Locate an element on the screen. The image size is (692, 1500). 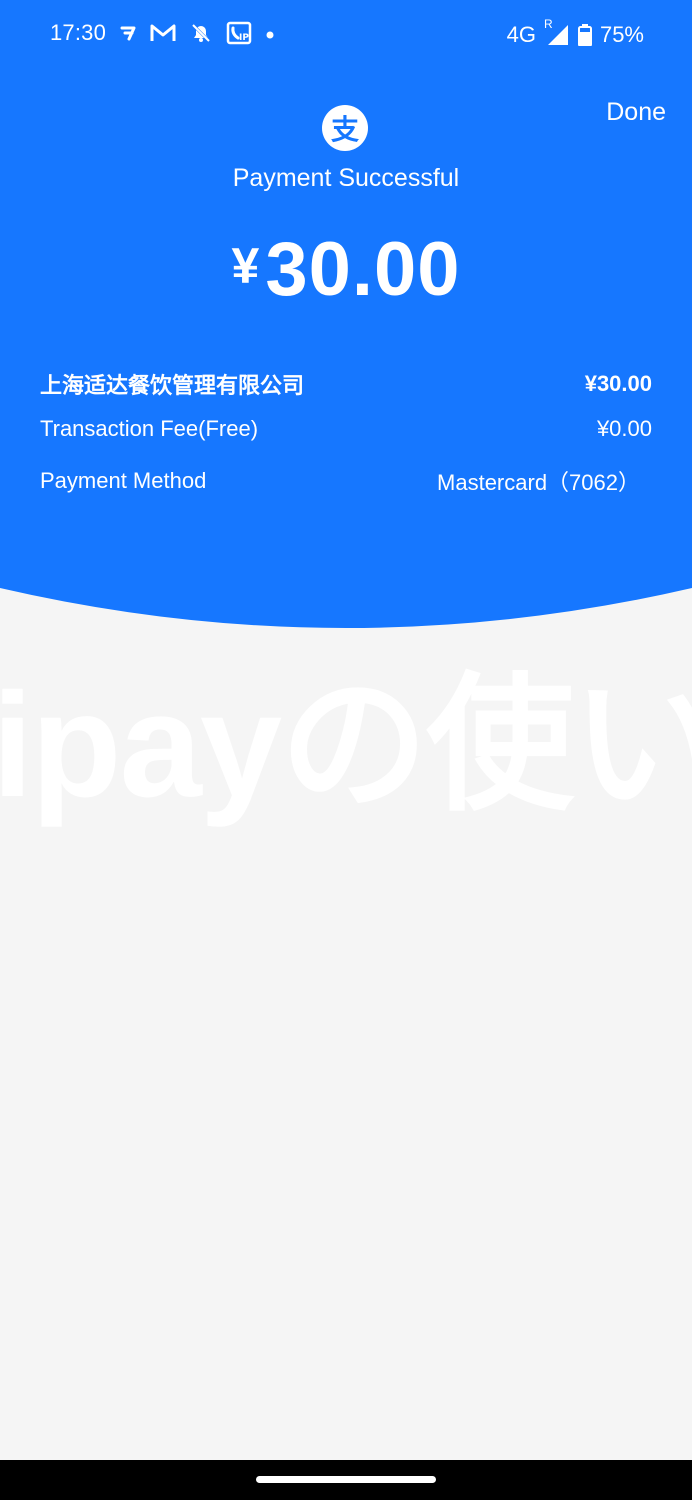
svg-text: IP is located at coordinates (244, 38).